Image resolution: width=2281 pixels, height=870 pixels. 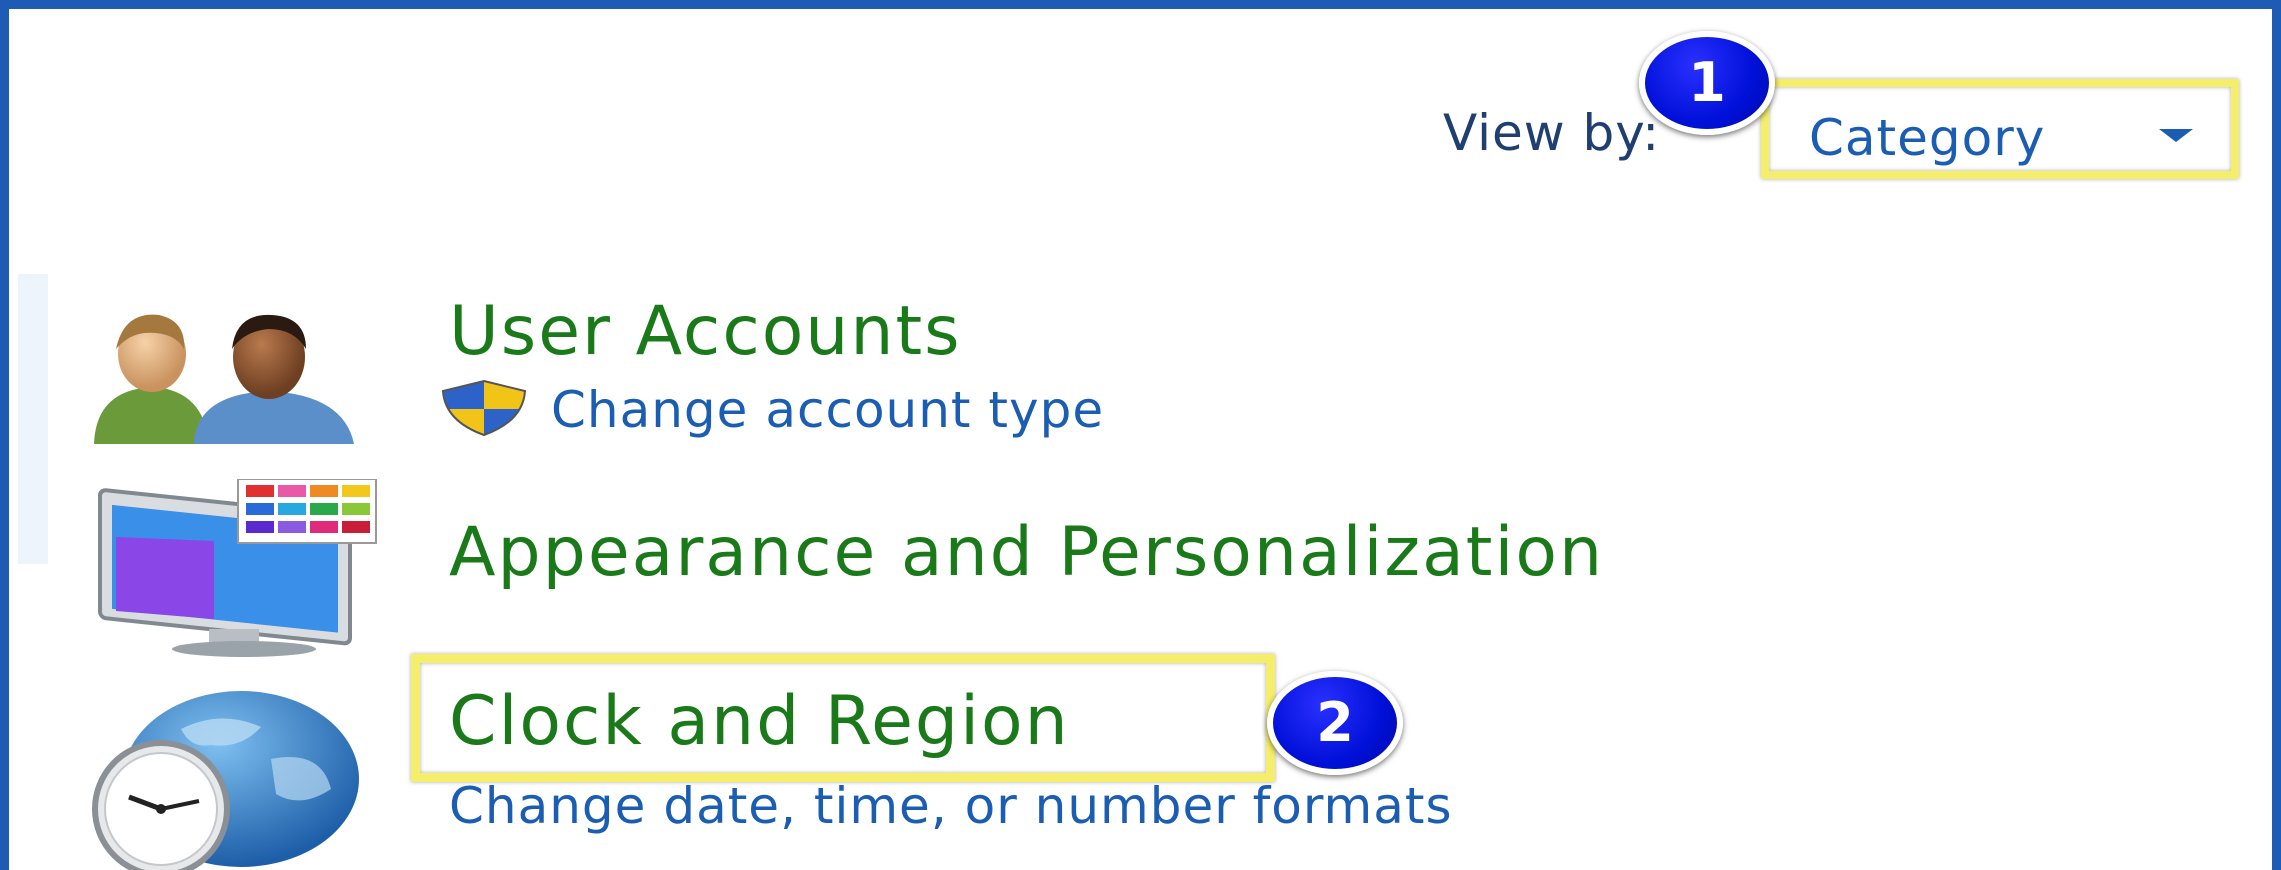 What do you see at coordinates (225, 780) in the screenshot?
I see `globe-clock-icon` at bounding box center [225, 780].